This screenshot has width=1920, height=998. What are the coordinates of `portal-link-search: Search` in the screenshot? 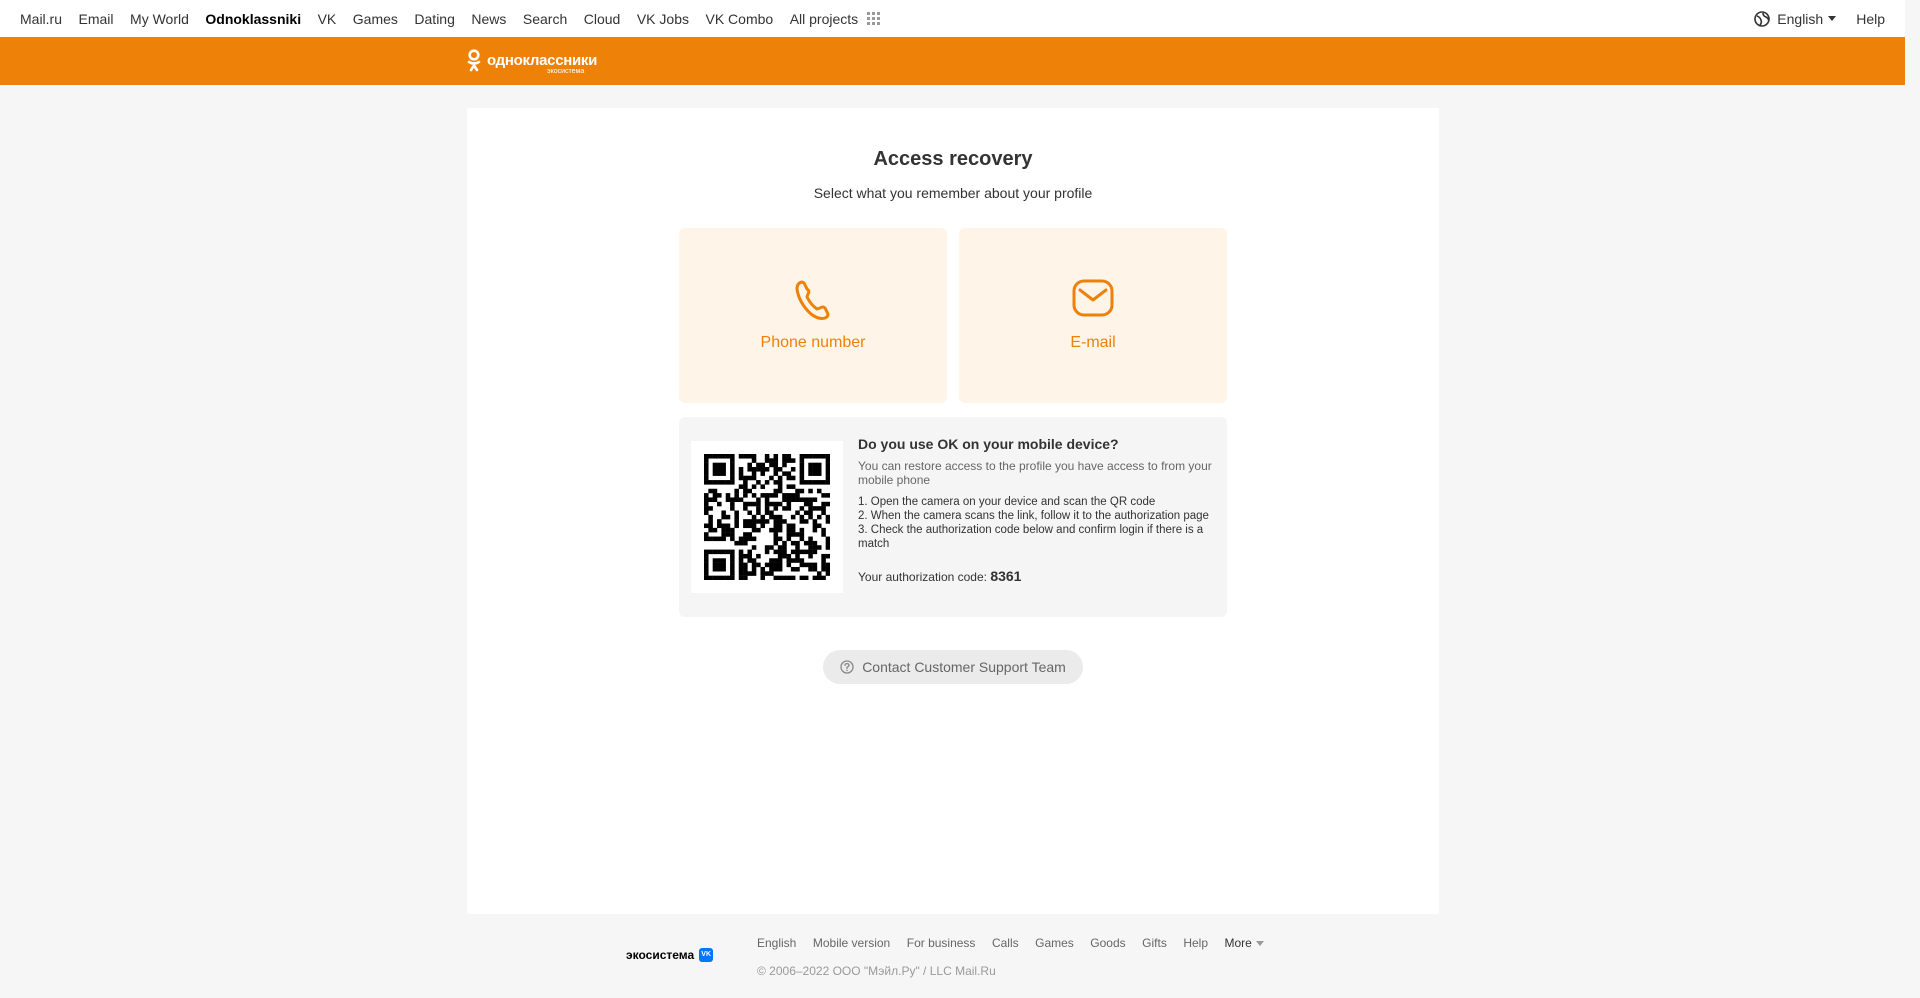 It's located at (545, 19).